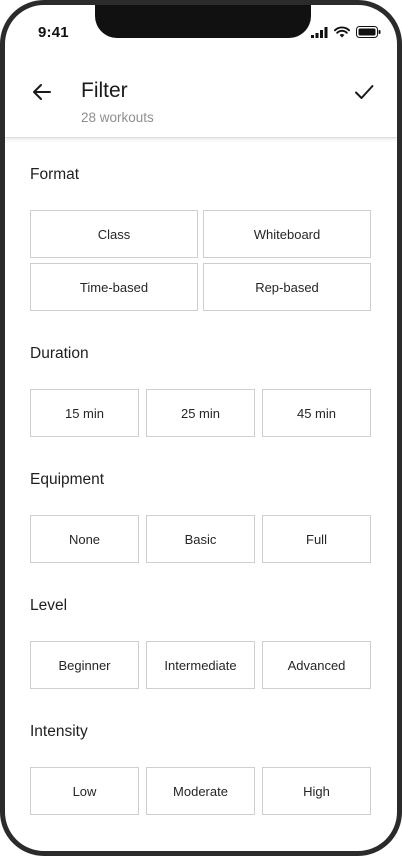 This screenshot has width=402, height=856. I want to click on option-format-whiteboard: Whiteboard, so click(287, 234).